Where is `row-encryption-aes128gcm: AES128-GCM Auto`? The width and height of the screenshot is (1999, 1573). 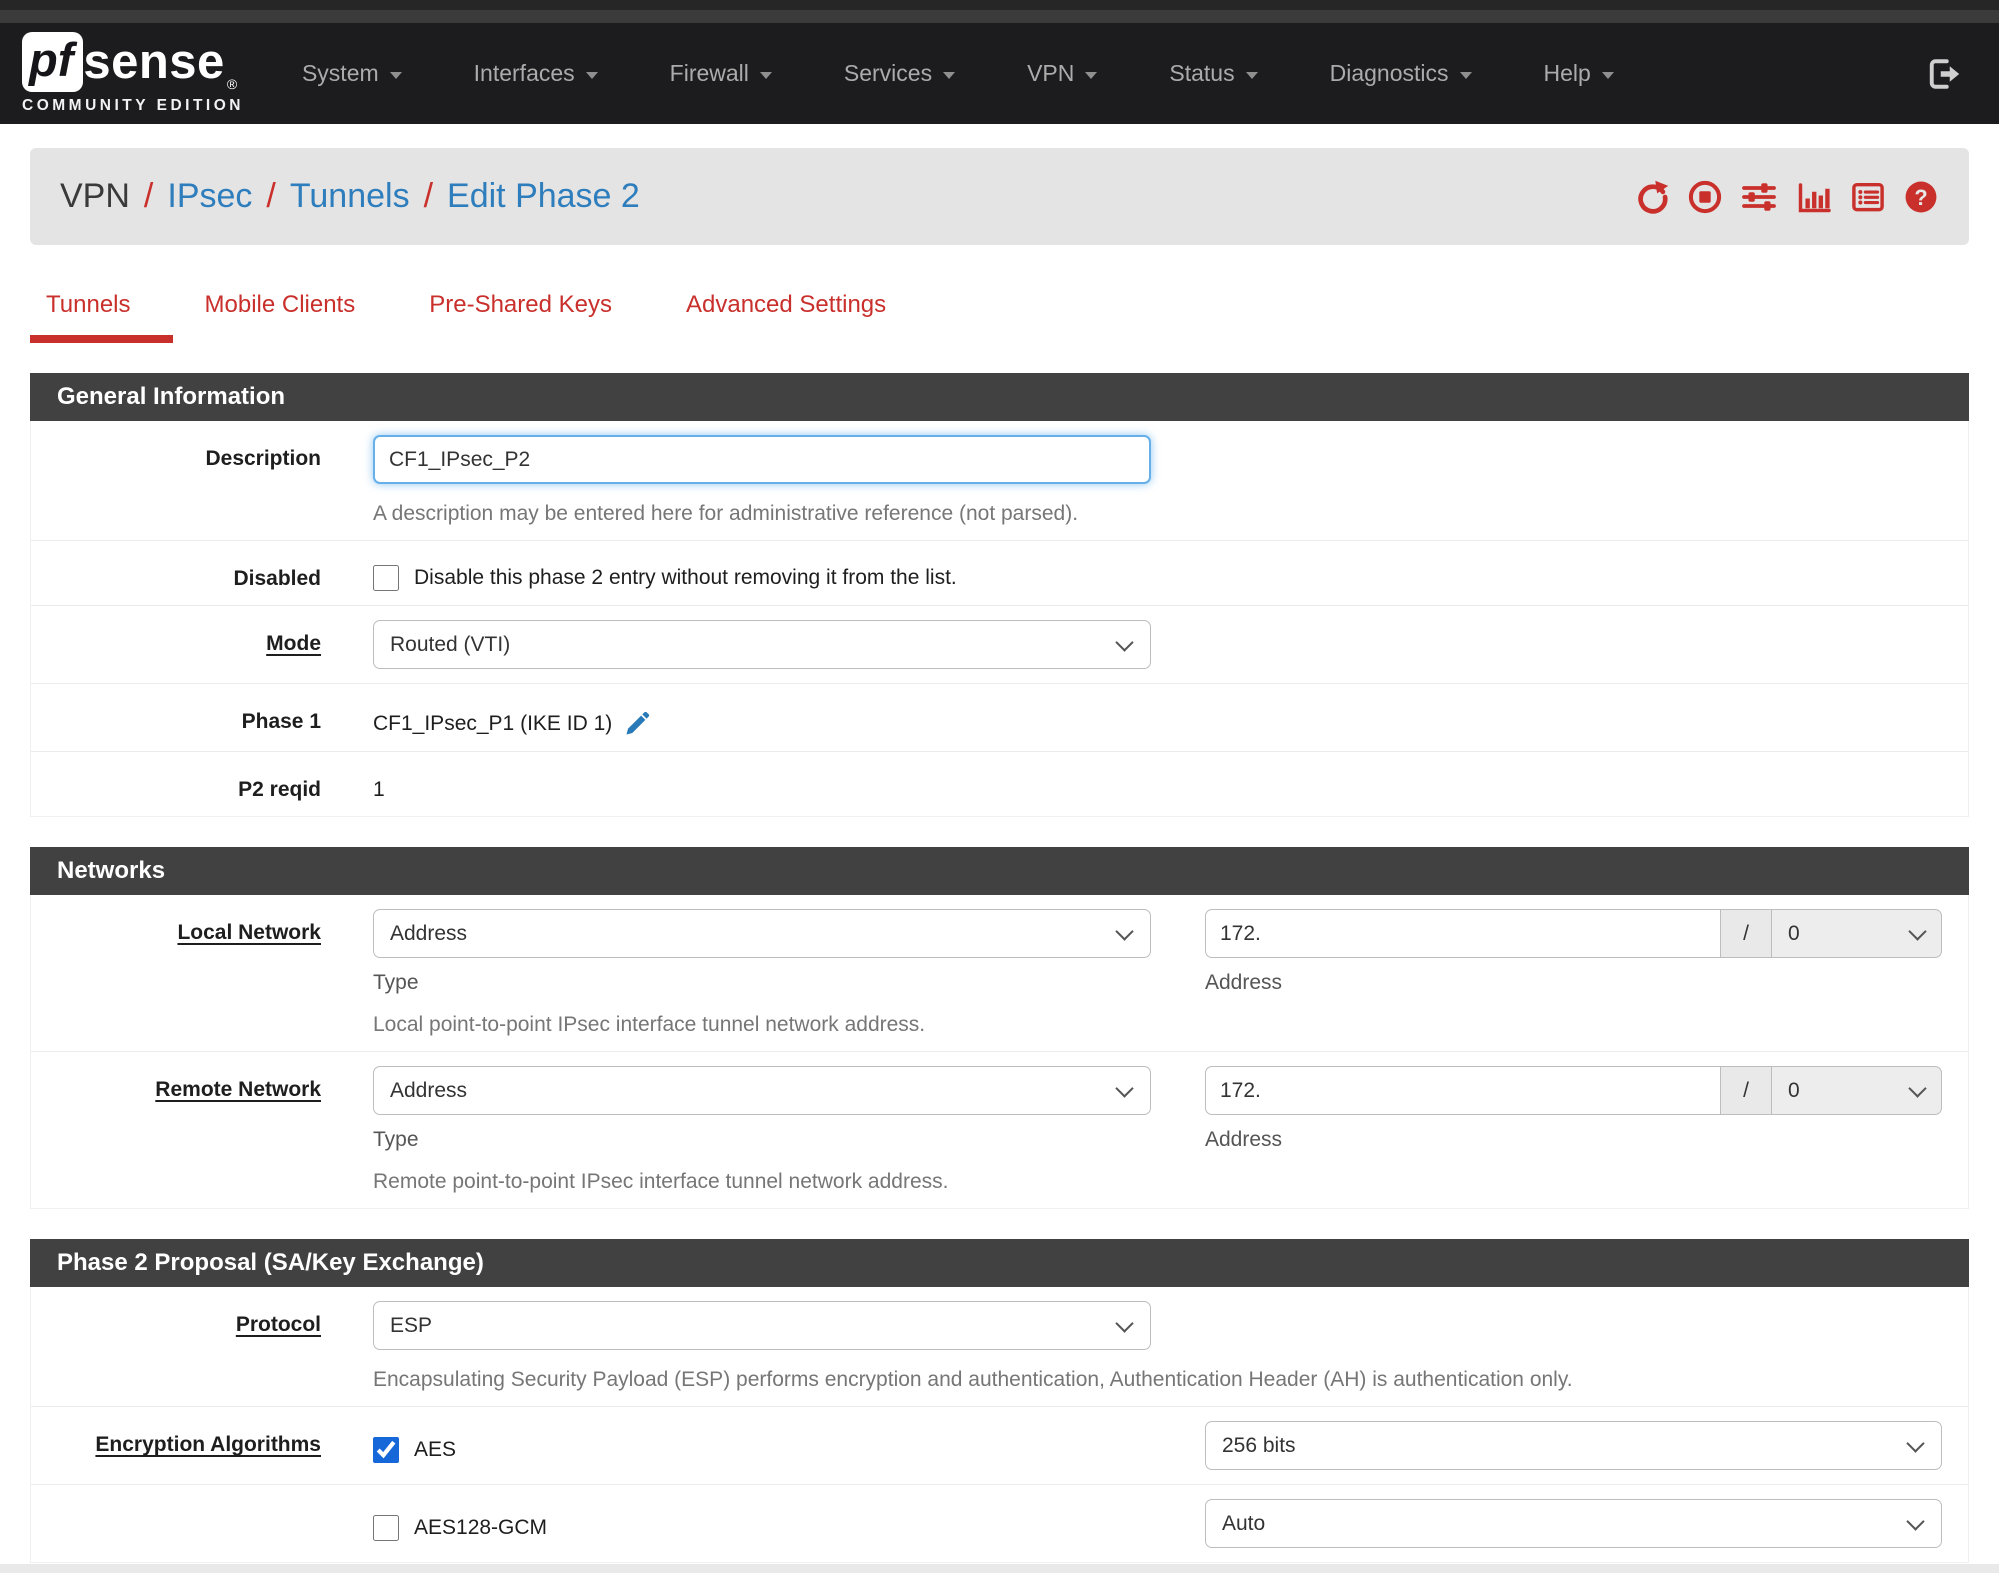
row-encryption-aes128gcm: AES128-GCM Auto is located at coordinates (999, 1523).